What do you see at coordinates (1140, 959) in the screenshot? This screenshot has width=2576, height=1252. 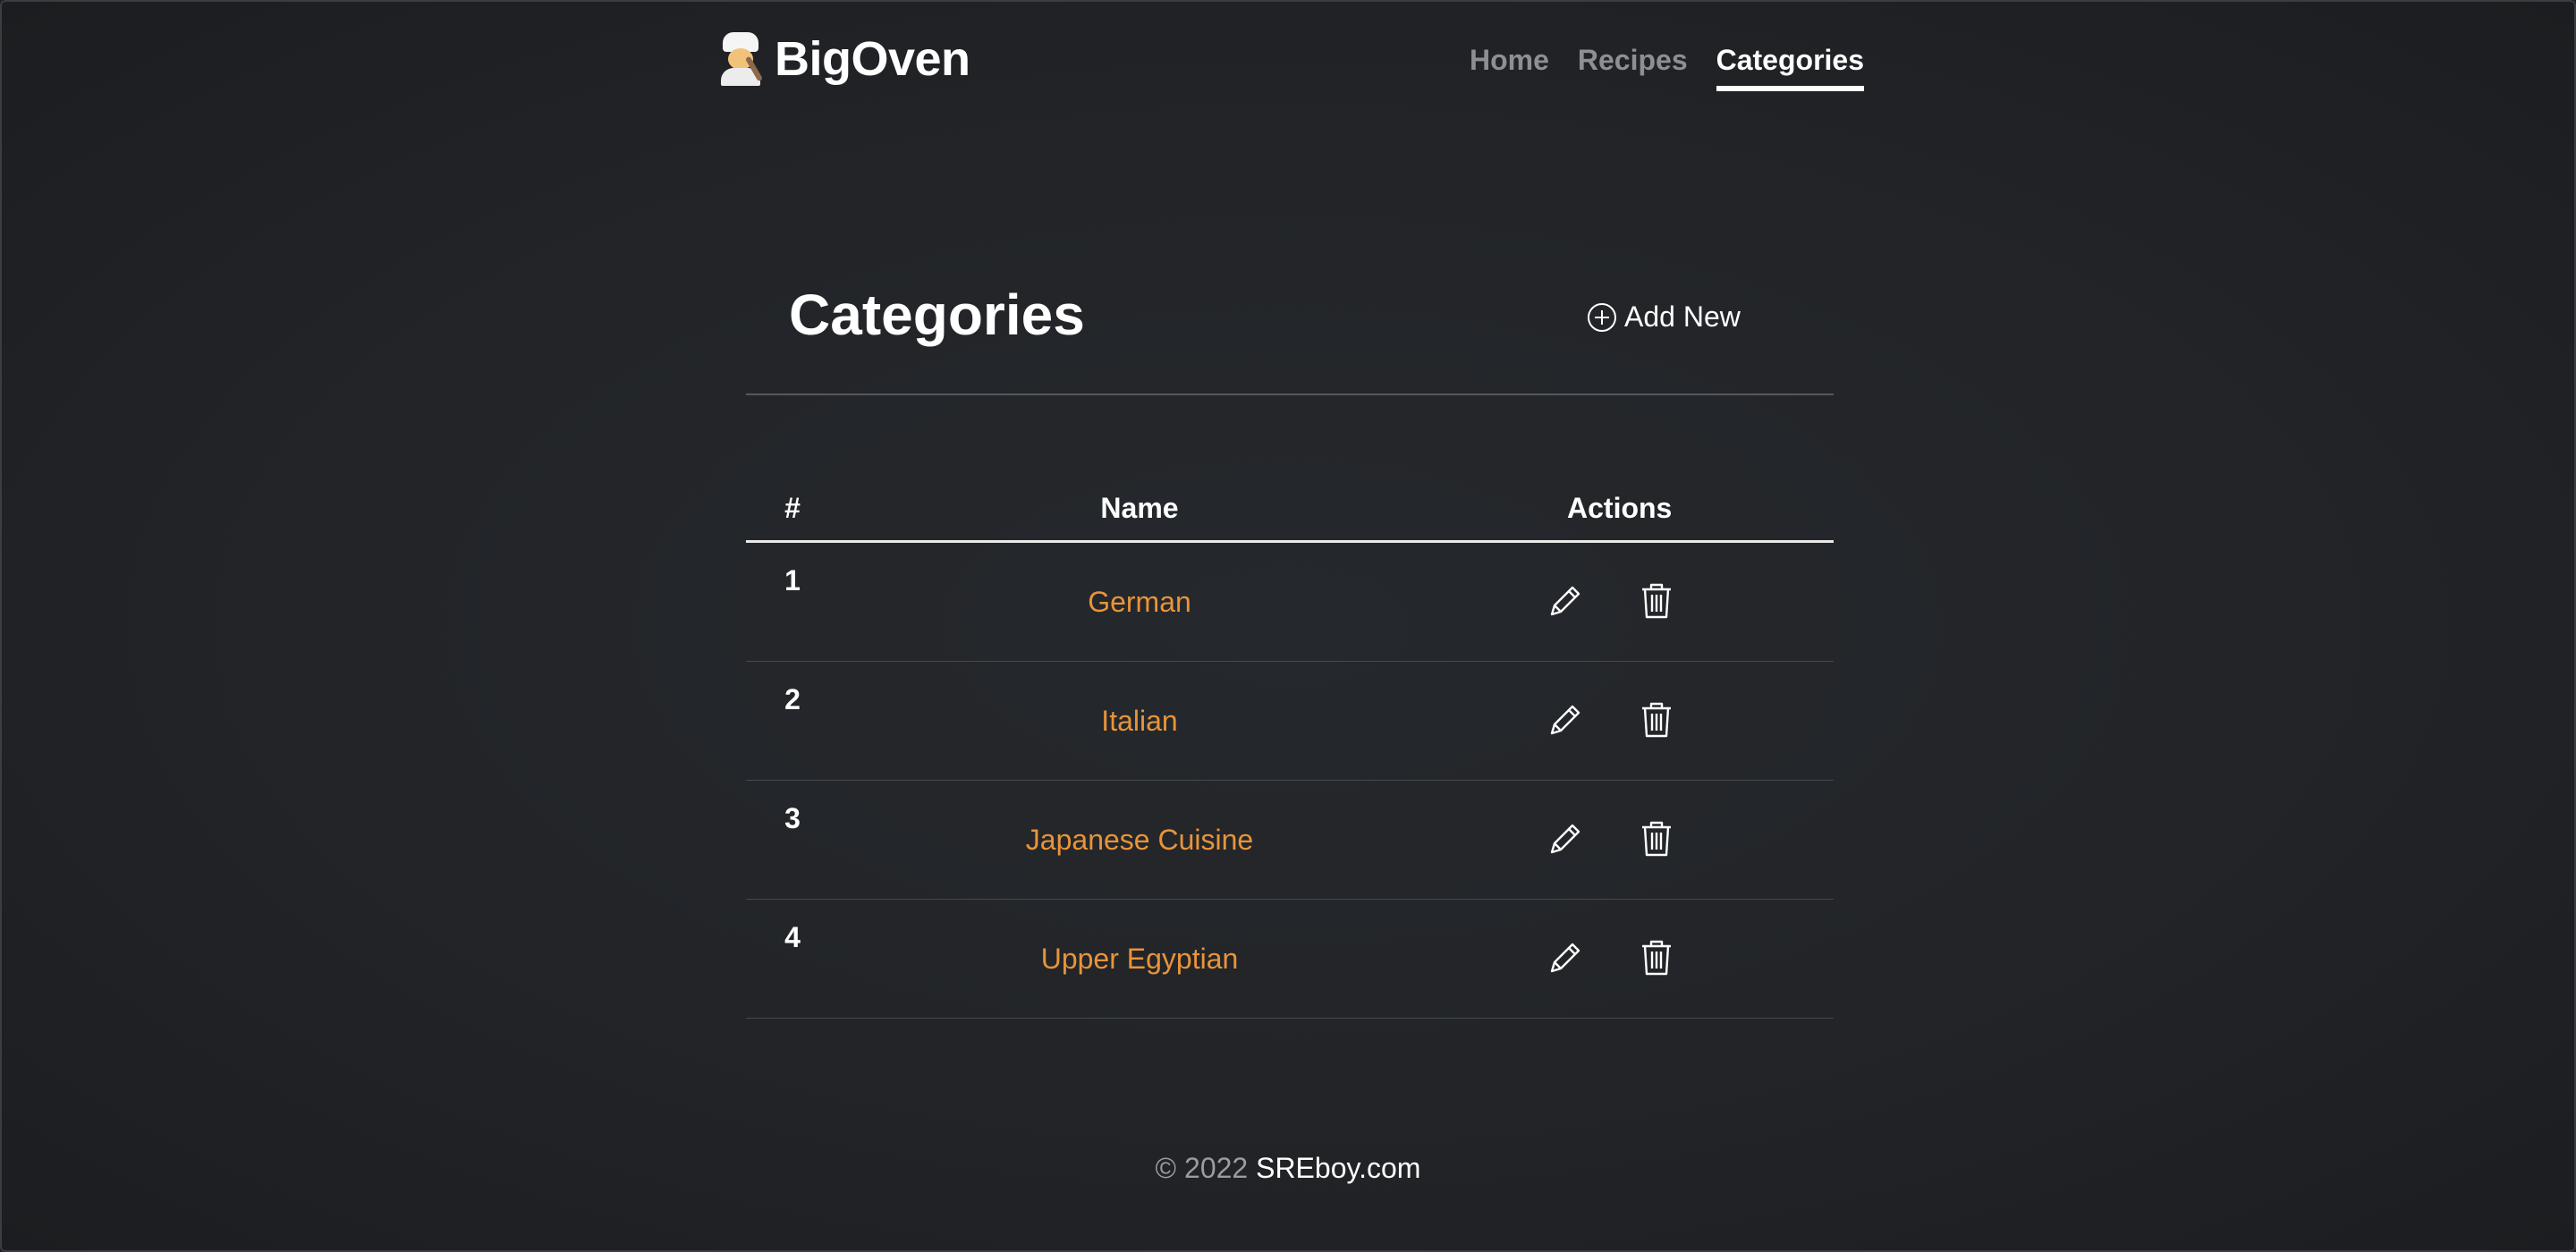 I see `category-link: Upper Egyptian` at bounding box center [1140, 959].